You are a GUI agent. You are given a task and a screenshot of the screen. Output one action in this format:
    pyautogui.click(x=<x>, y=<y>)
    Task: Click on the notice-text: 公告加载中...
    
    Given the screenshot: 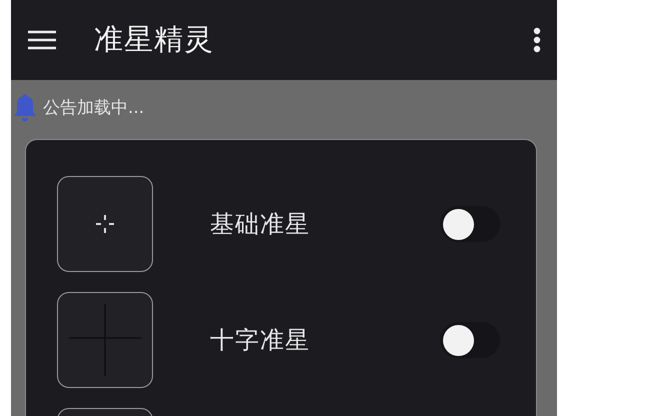 What is the action you would take?
    pyautogui.click(x=93, y=108)
    